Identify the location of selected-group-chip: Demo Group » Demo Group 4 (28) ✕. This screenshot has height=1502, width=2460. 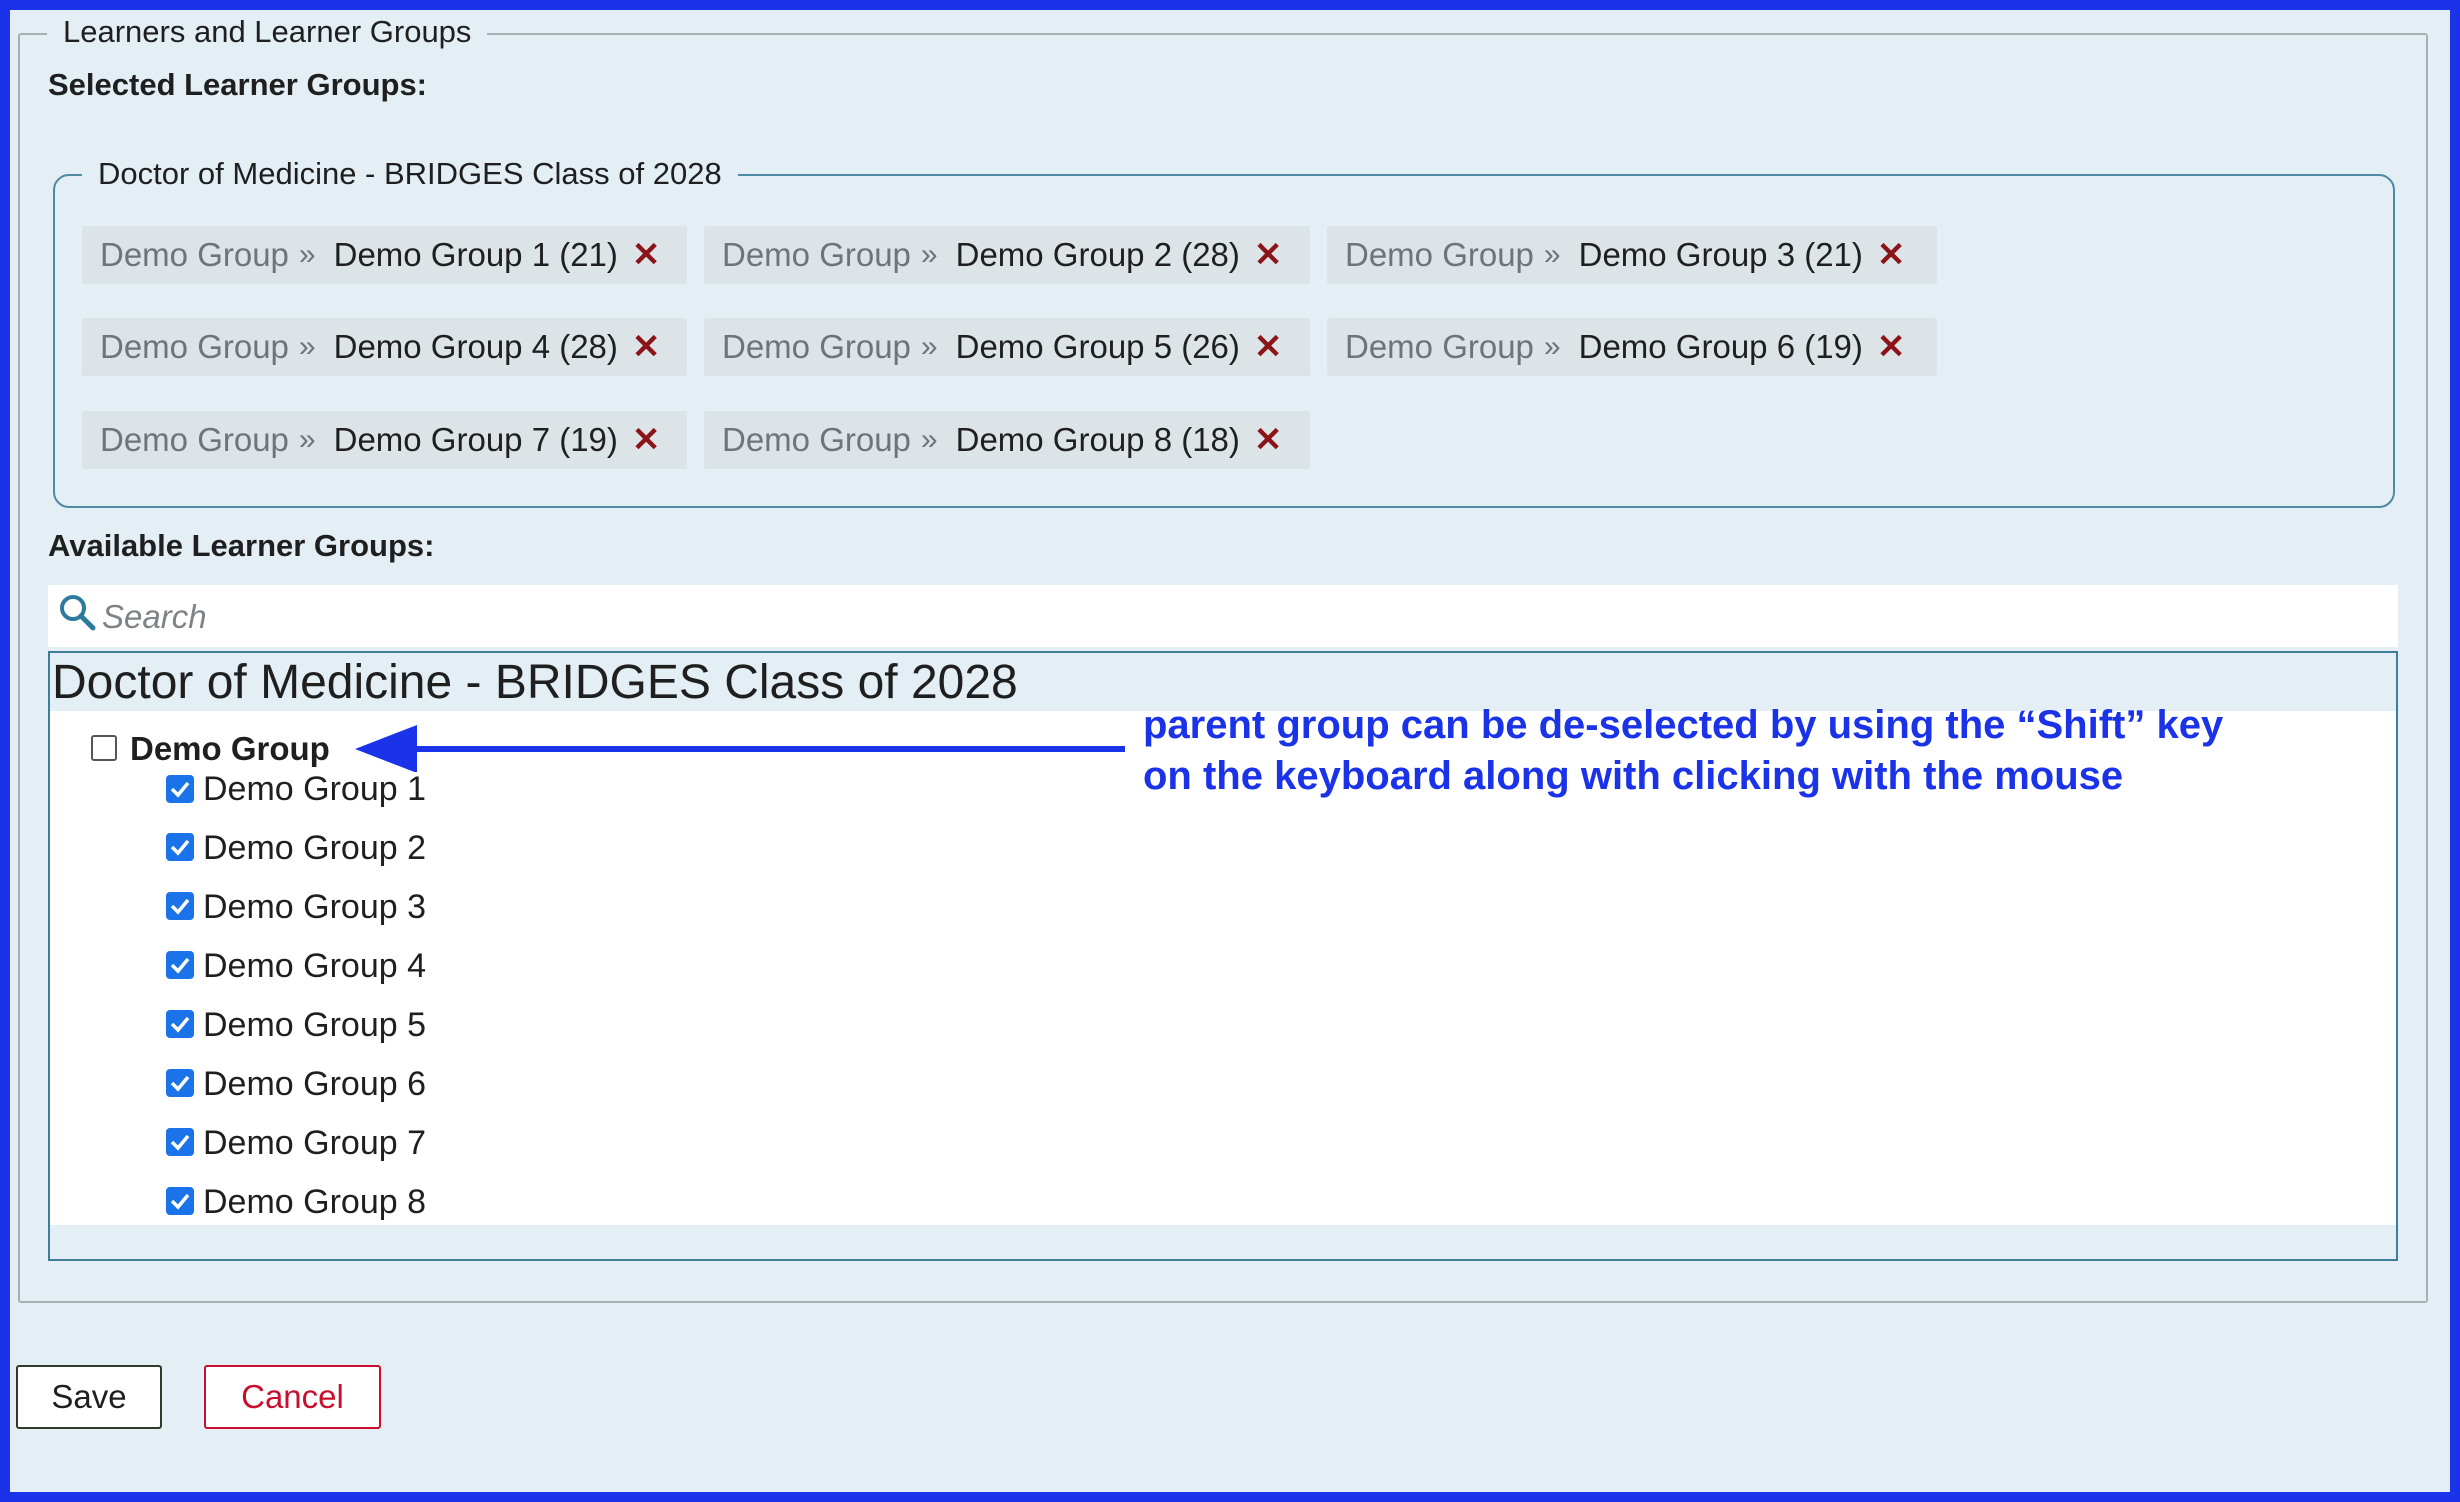
(384, 347).